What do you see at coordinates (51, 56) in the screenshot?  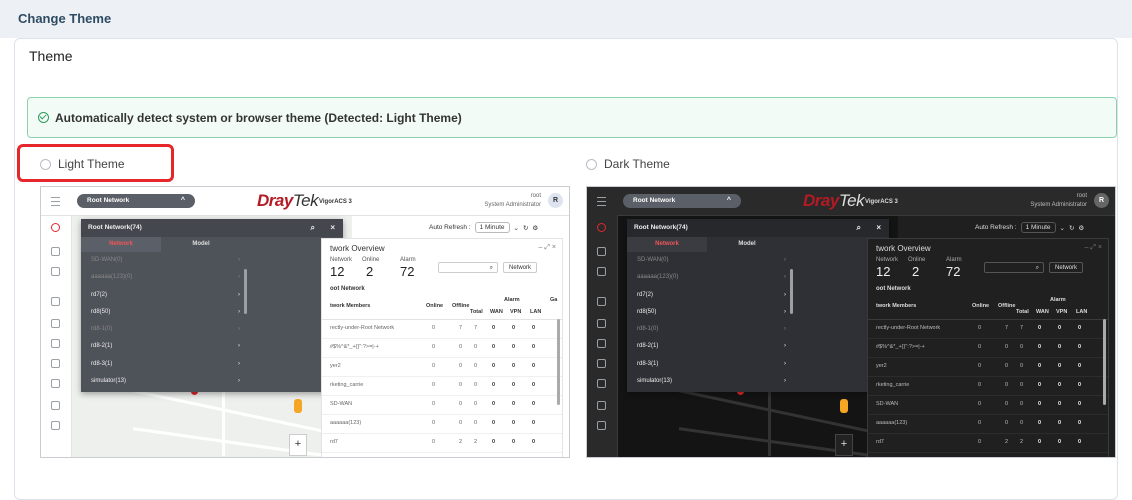 I see `card-title: Theme` at bounding box center [51, 56].